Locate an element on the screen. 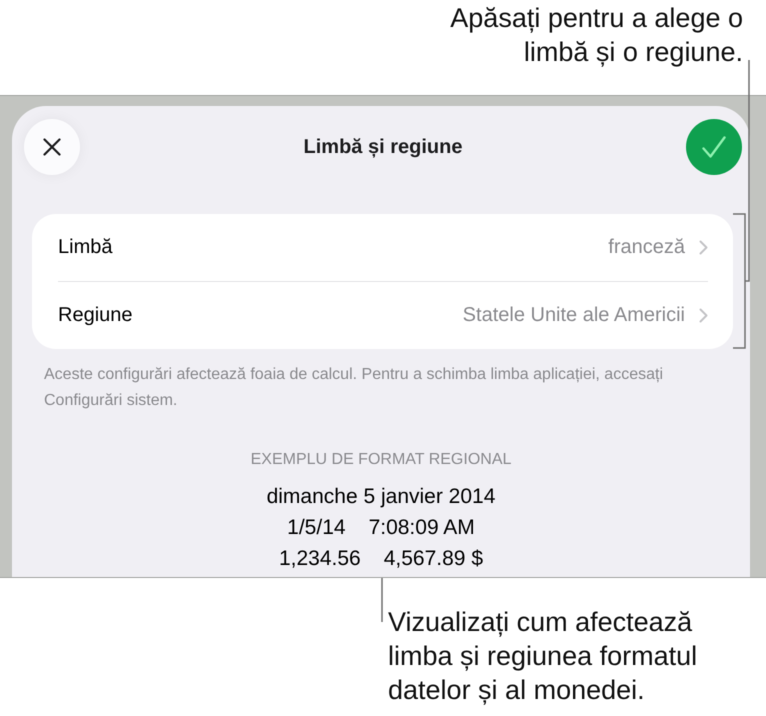  setting-label: Regiune is located at coordinates (96, 315).